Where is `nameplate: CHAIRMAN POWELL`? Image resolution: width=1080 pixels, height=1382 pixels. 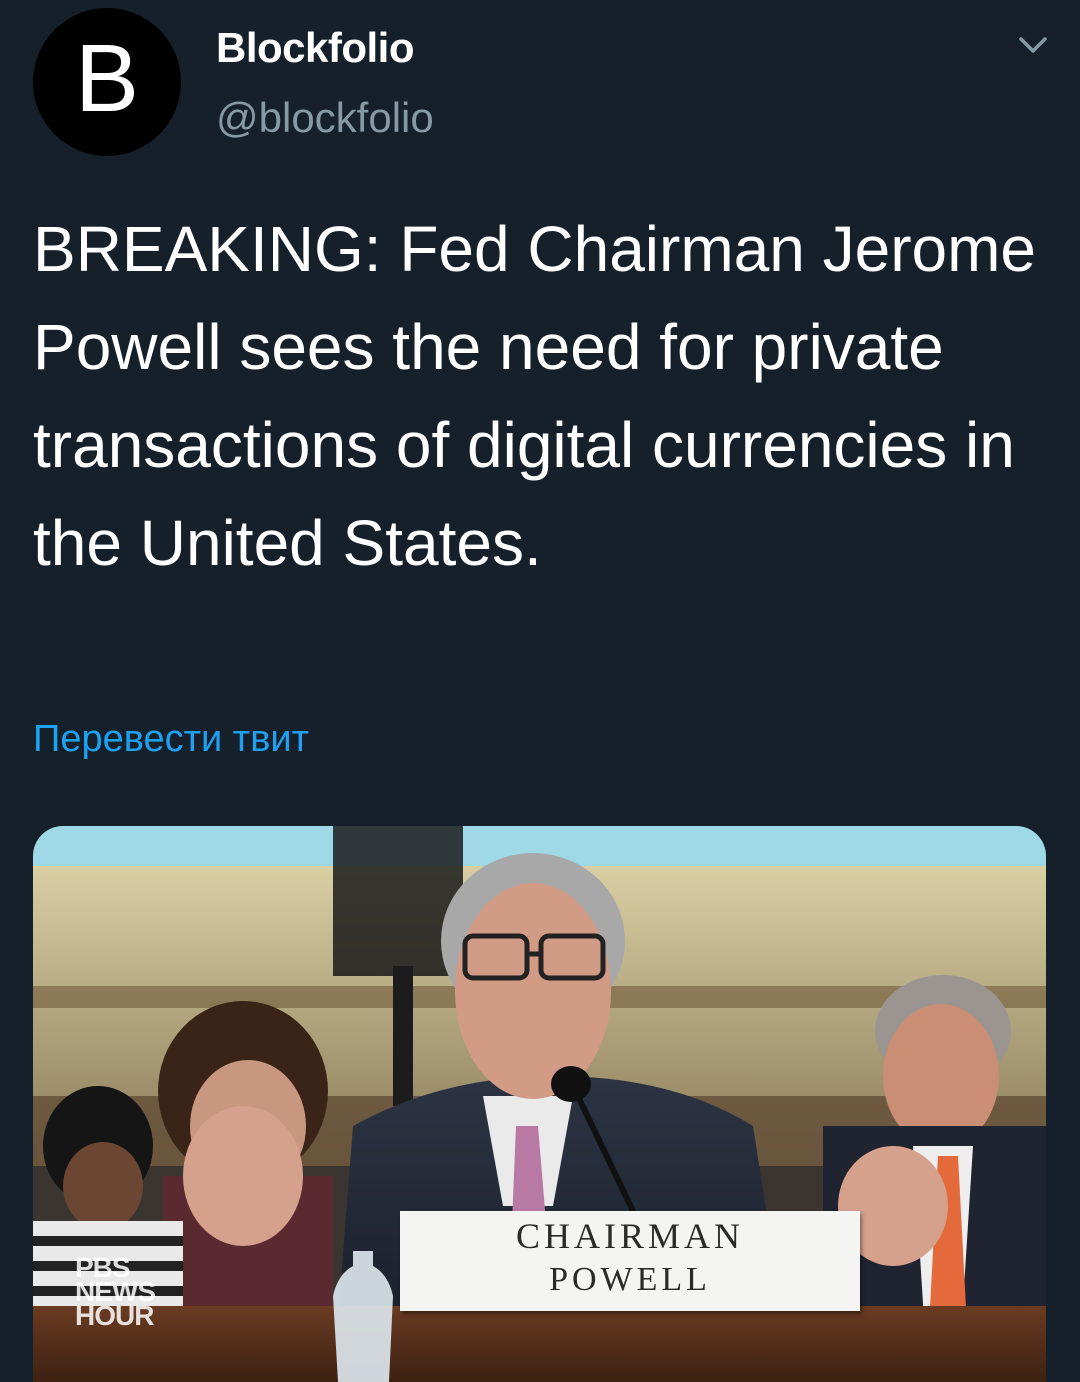
nameplate: CHAIRMAN POWELL is located at coordinates (630, 1261).